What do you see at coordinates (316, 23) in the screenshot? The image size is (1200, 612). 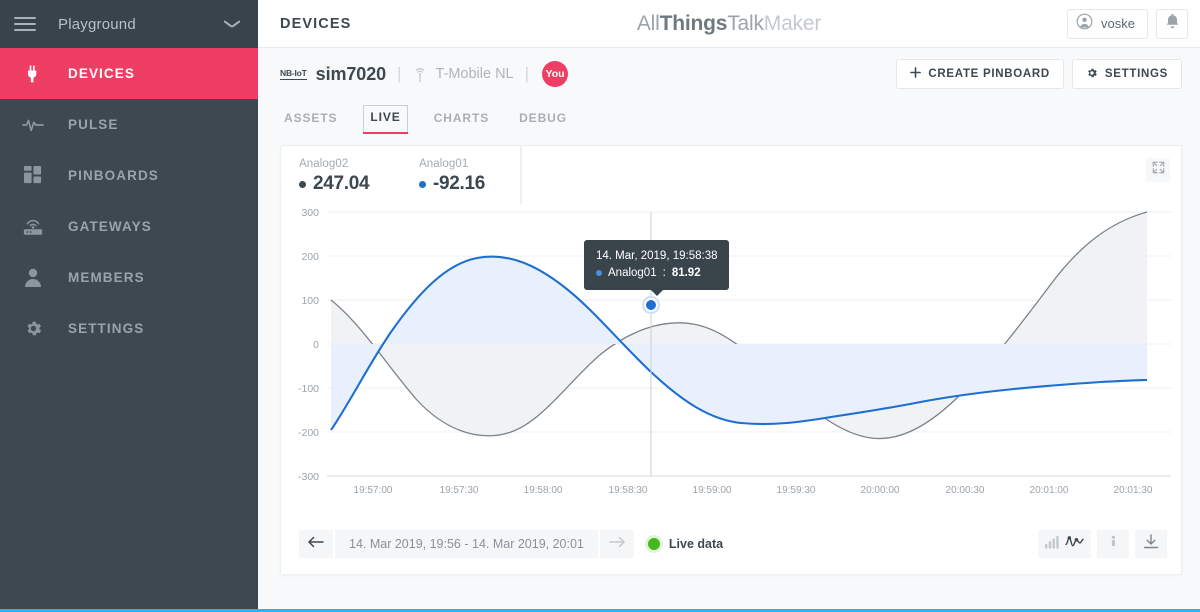 I see `page-title: DEVICES` at bounding box center [316, 23].